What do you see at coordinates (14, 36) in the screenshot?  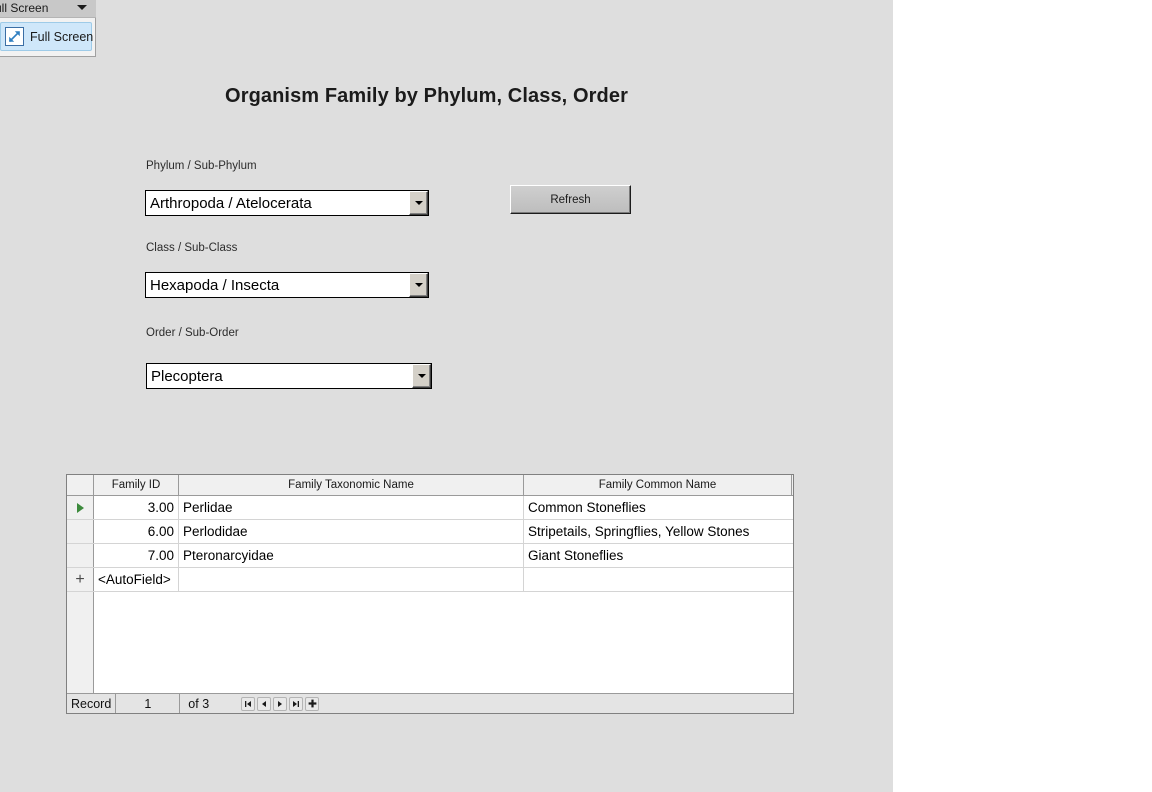 I see `fullscreen-arrow-icon` at bounding box center [14, 36].